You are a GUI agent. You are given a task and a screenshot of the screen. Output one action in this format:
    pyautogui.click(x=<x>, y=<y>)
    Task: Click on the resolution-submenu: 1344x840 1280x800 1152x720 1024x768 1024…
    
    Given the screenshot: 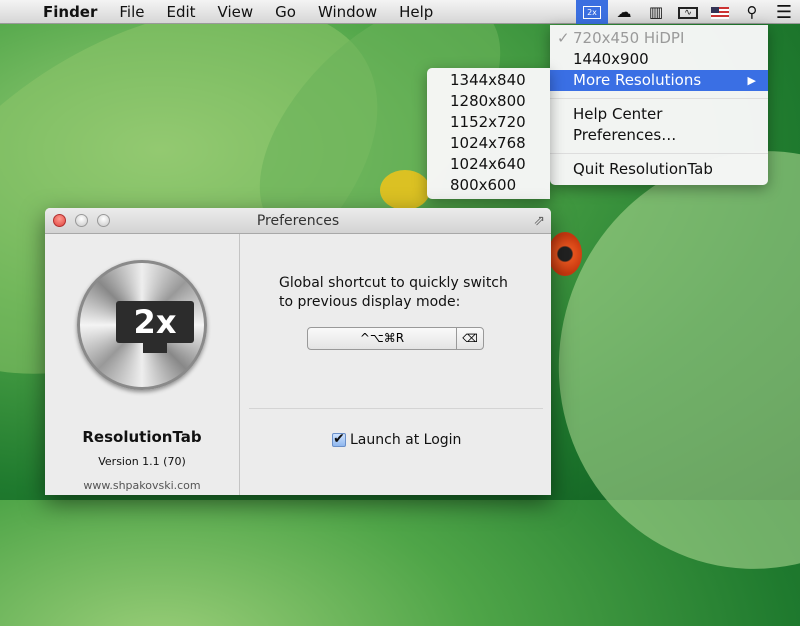 What is the action you would take?
    pyautogui.click(x=488, y=133)
    